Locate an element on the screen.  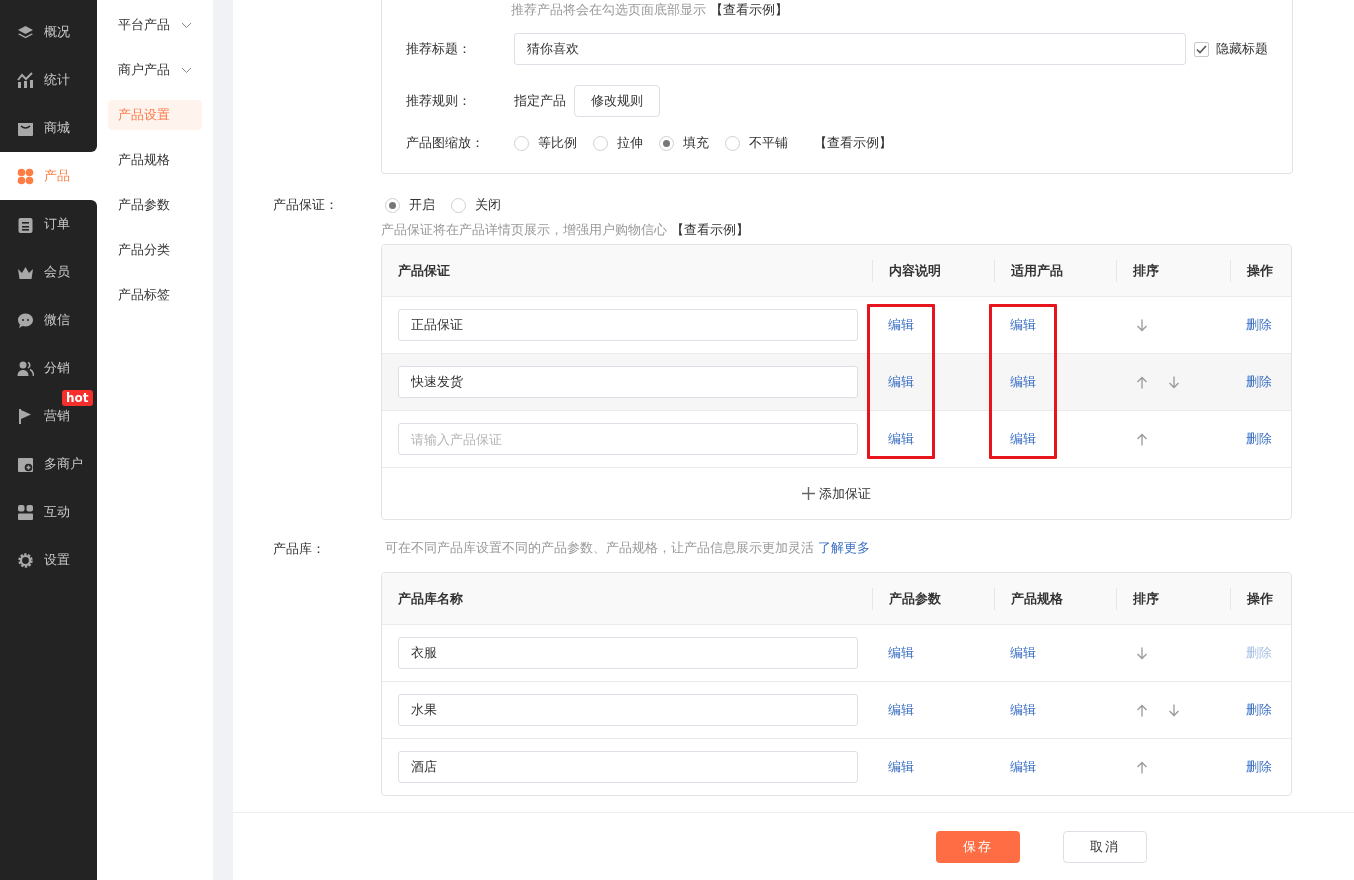
submenu-item: 产品规格 is located at coordinates (155, 160).